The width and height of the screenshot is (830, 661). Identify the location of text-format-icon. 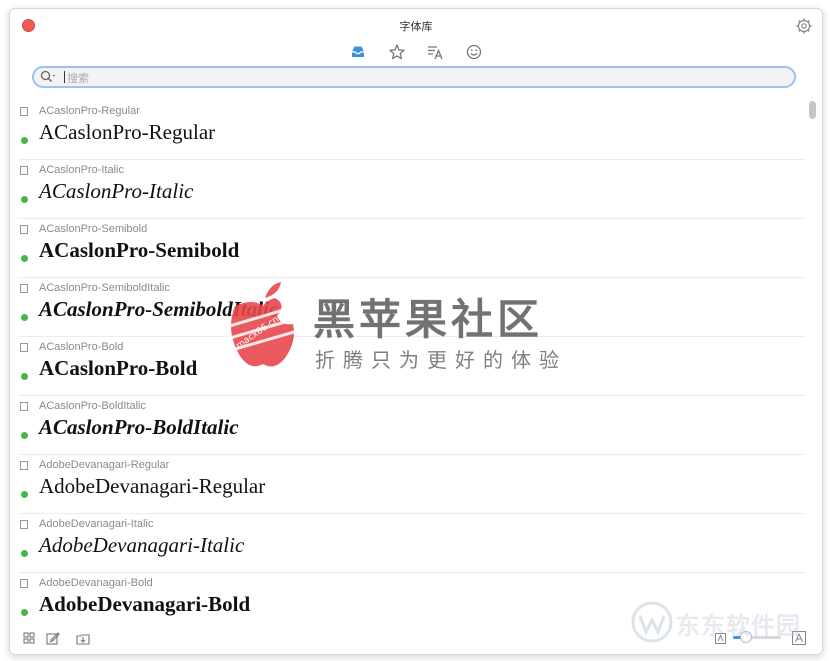
(435, 52).